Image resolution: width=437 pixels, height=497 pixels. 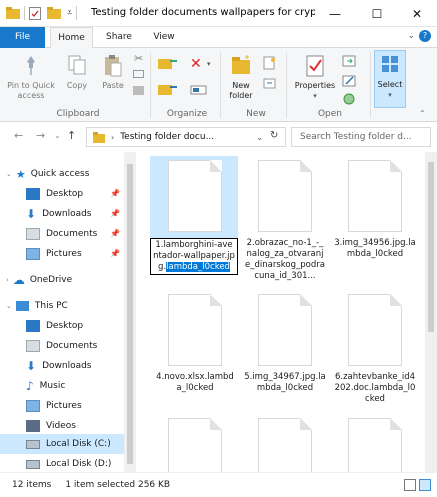 I want to click on sidebar-item-pictures-pc: Pictures, so click(x=75, y=406).